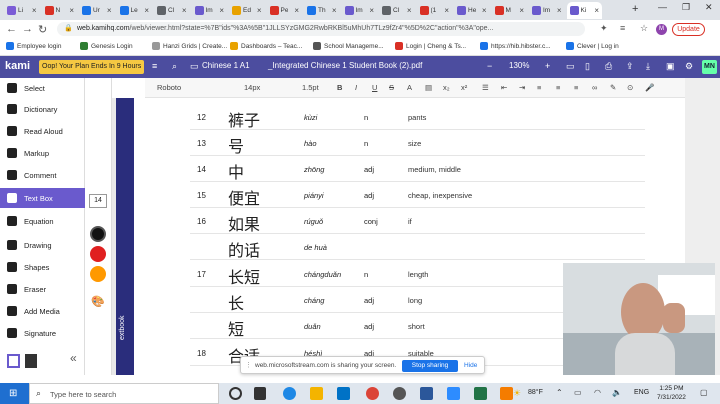 This screenshot has width=720, height=404. I want to click on tool-signature: Signature, so click(42, 333).